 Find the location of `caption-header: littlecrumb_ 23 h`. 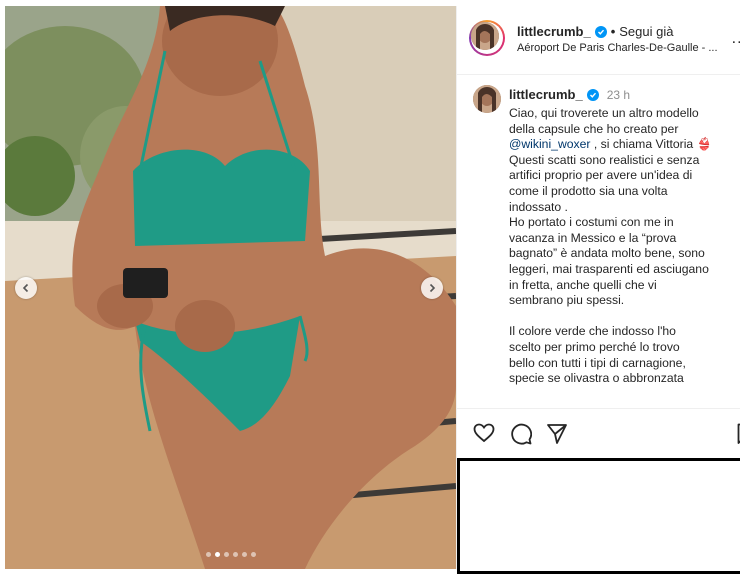

caption-header: littlecrumb_ 23 h is located at coordinates (569, 94).